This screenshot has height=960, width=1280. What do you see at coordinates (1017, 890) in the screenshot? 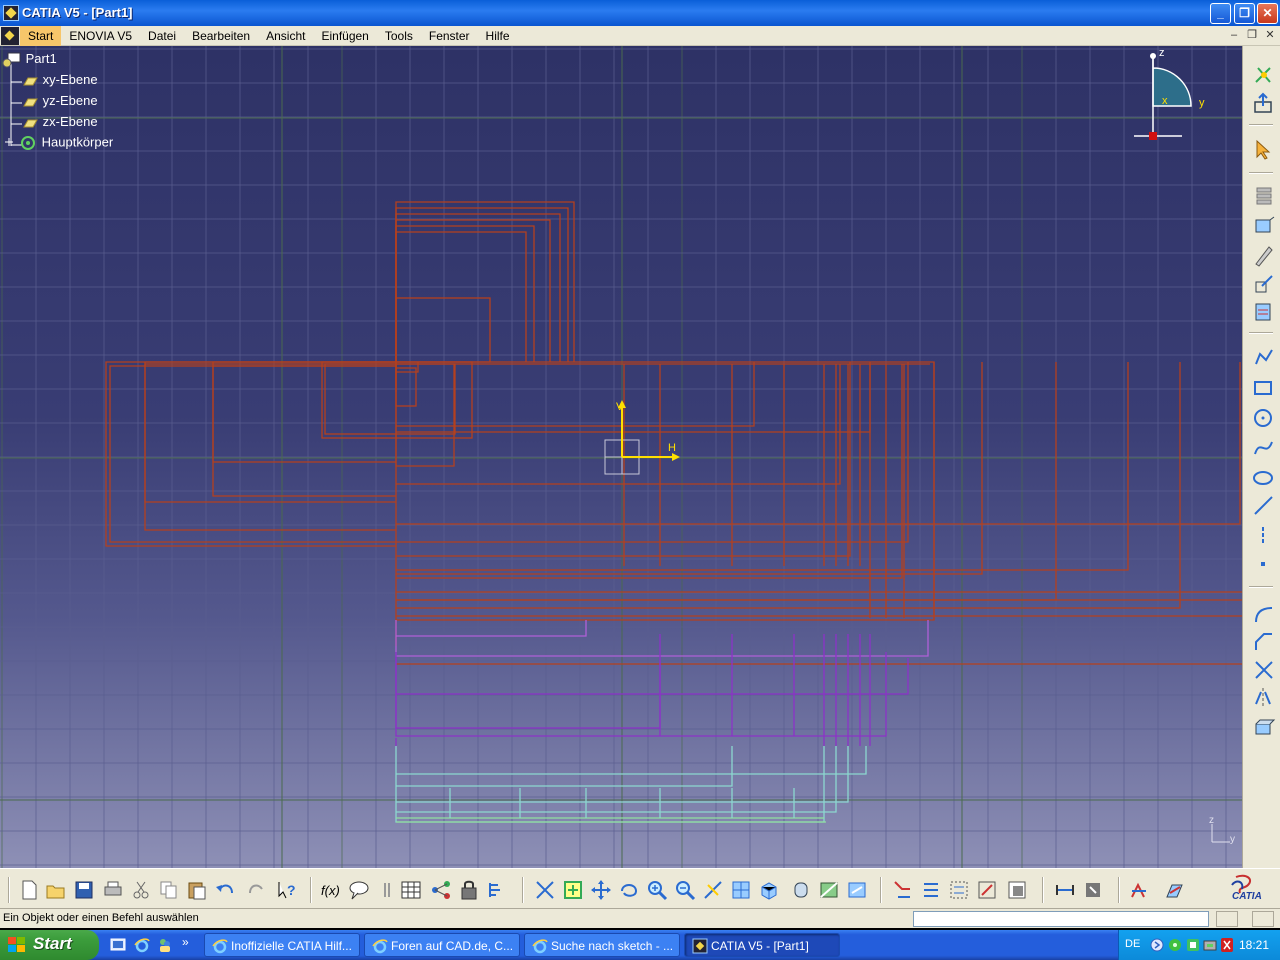
I see `dimensional-constraint-icon` at bounding box center [1017, 890].